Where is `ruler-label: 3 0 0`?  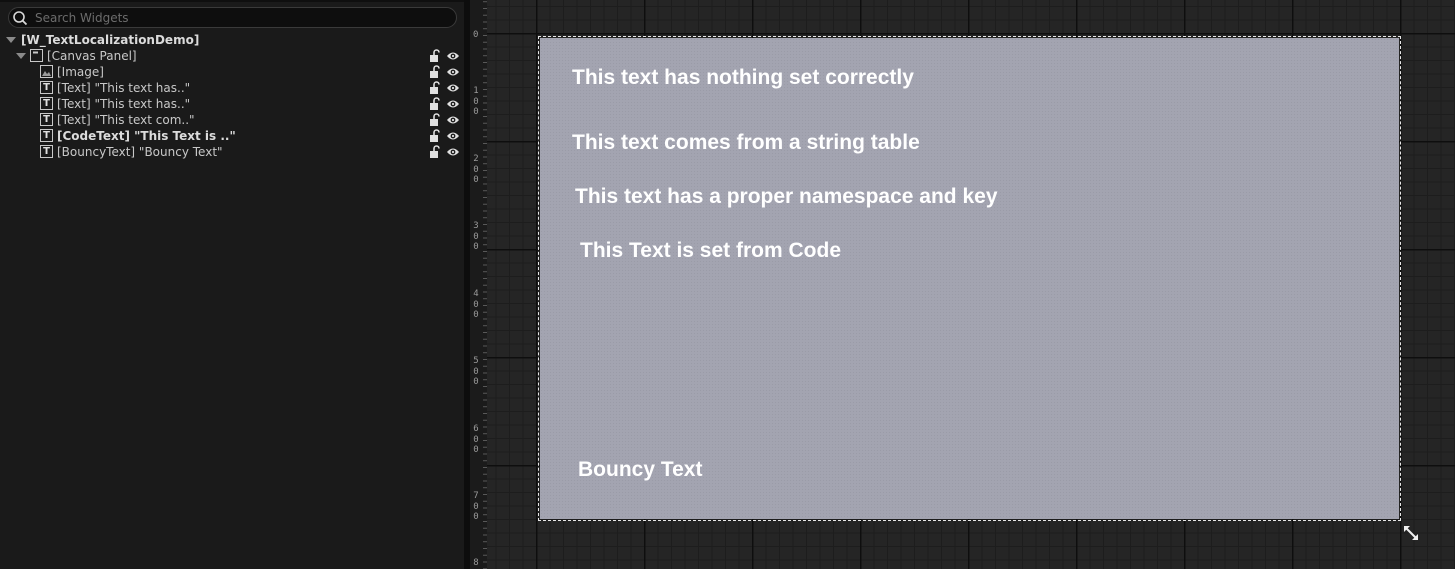 ruler-label: 3 0 0 is located at coordinates (476, 236).